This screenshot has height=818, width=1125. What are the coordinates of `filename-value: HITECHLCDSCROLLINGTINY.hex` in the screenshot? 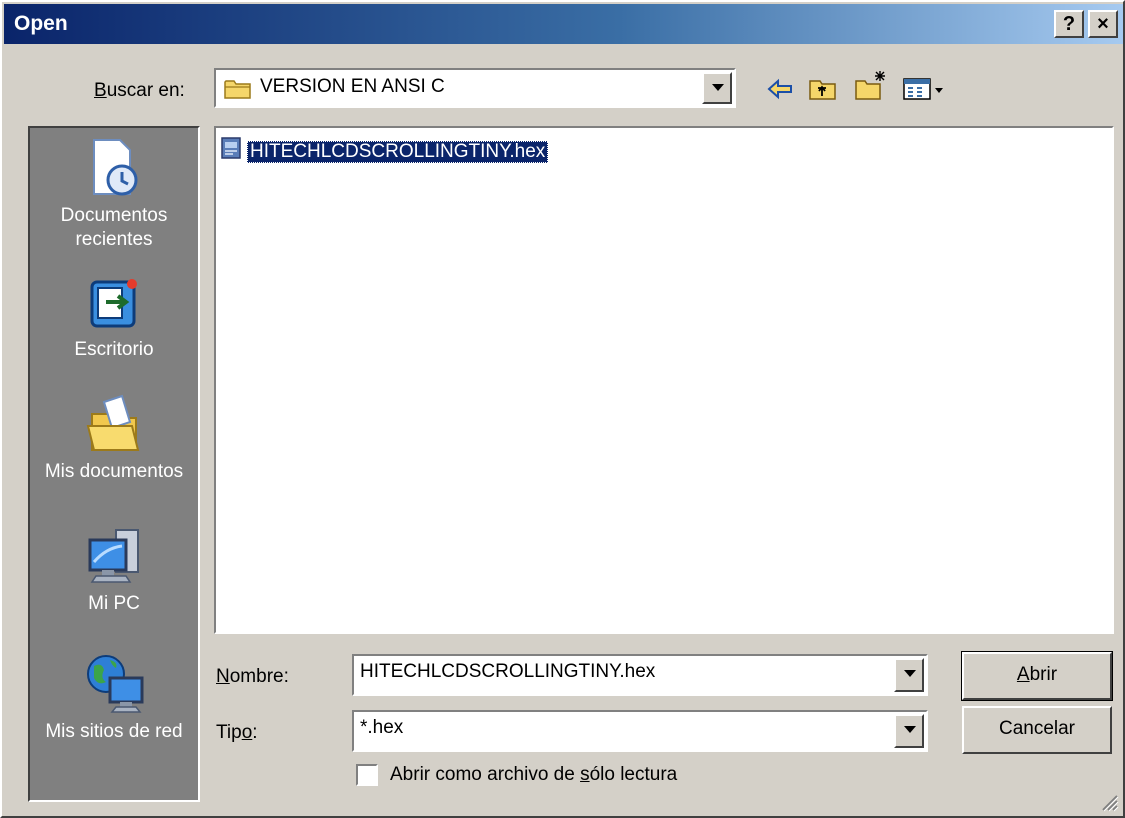 It's located at (508, 671).